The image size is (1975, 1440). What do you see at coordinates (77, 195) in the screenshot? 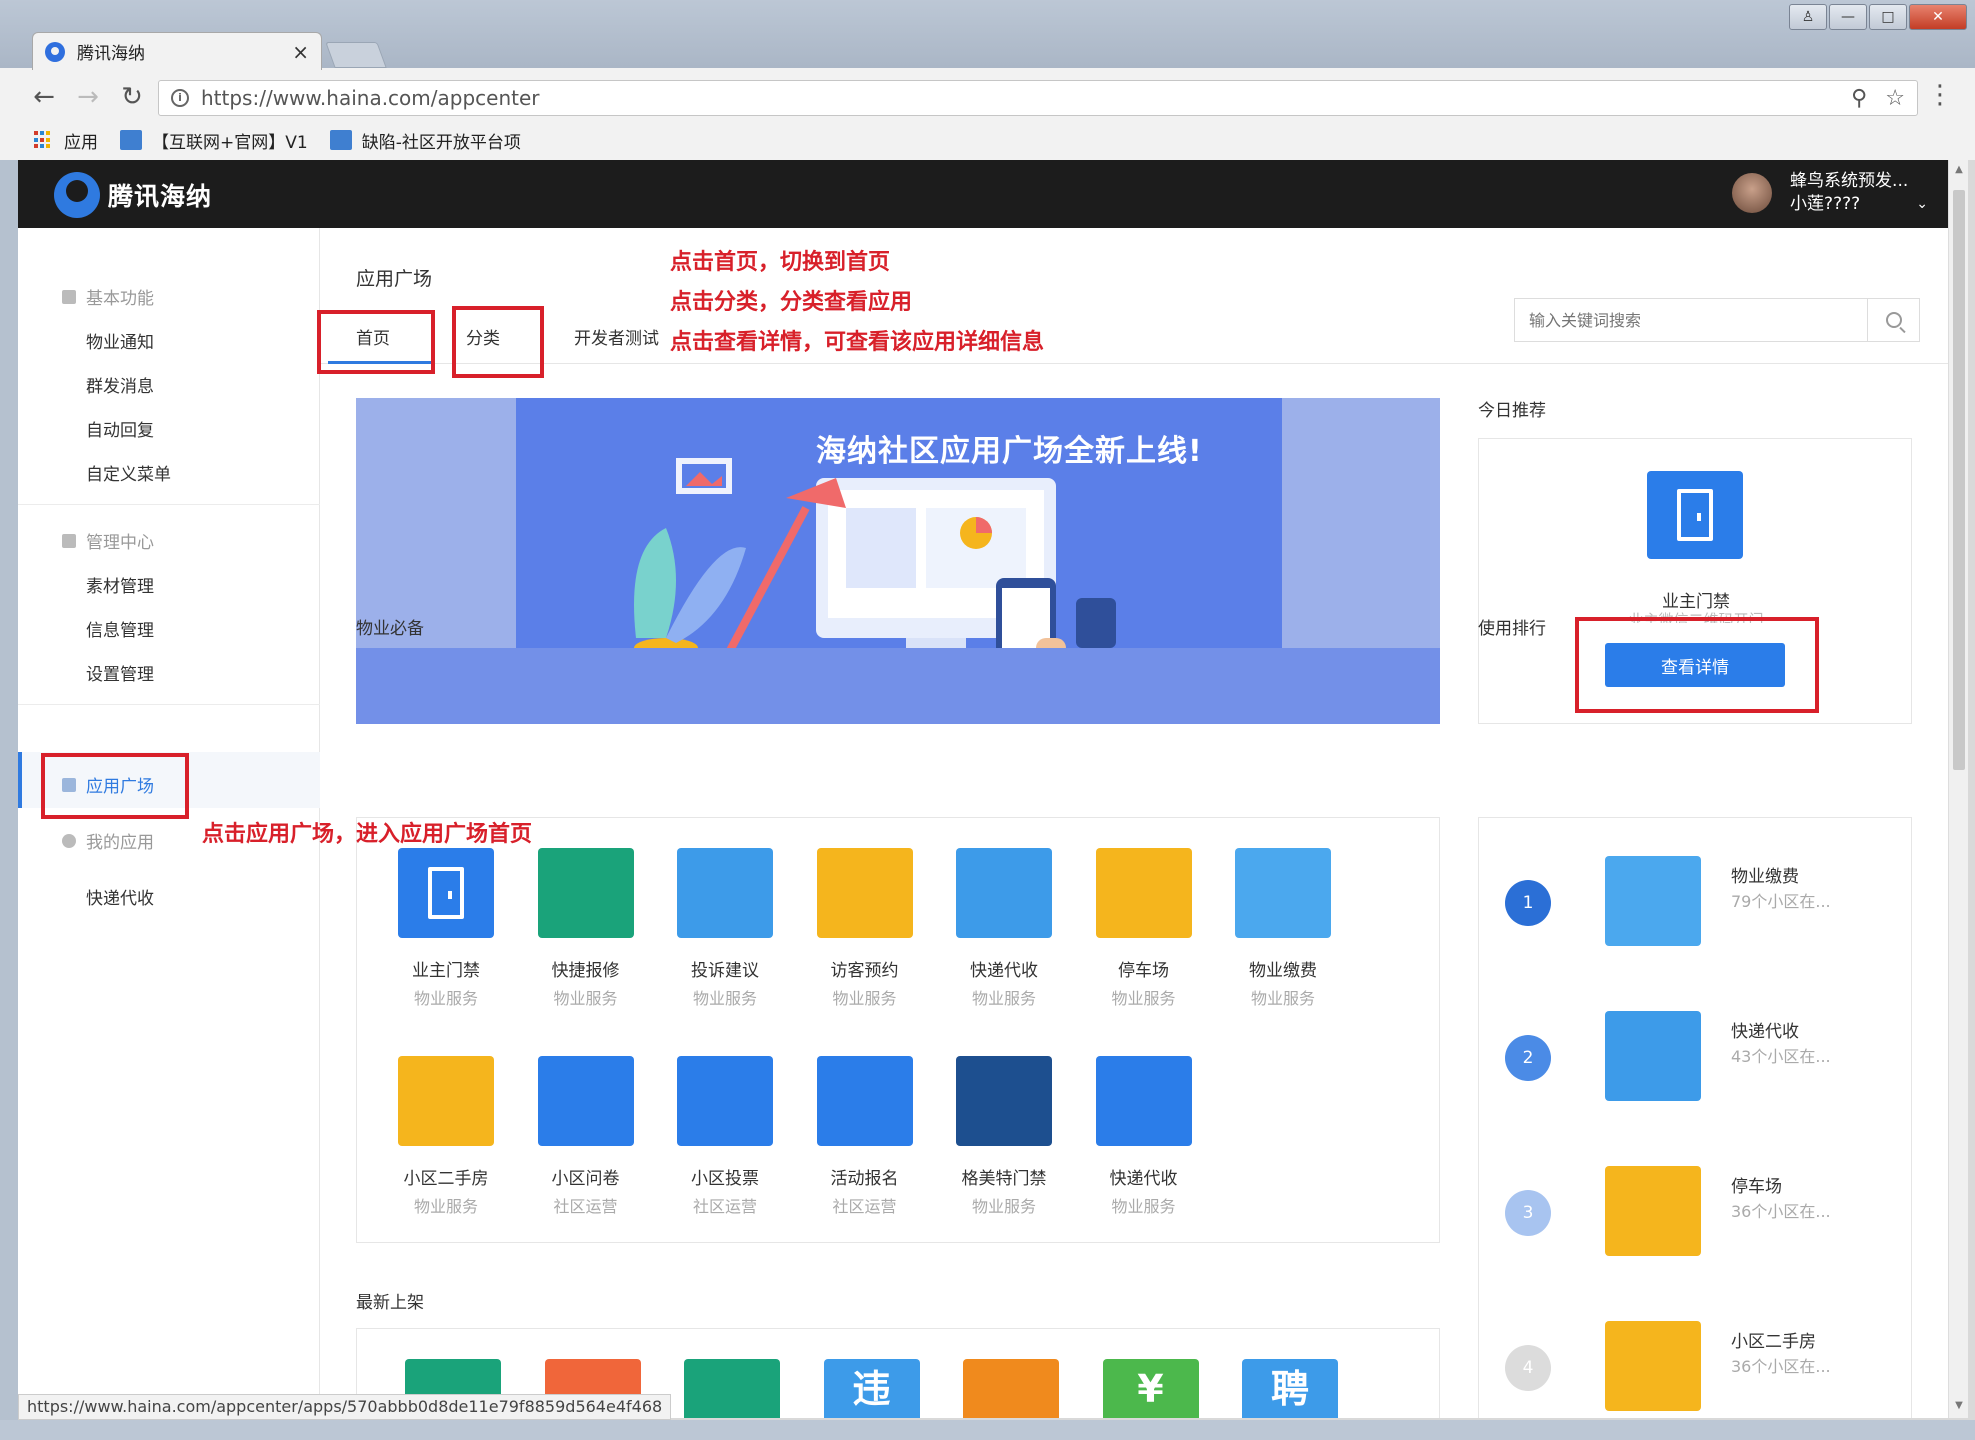
I see `logo-icon` at bounding box center [77, 195].